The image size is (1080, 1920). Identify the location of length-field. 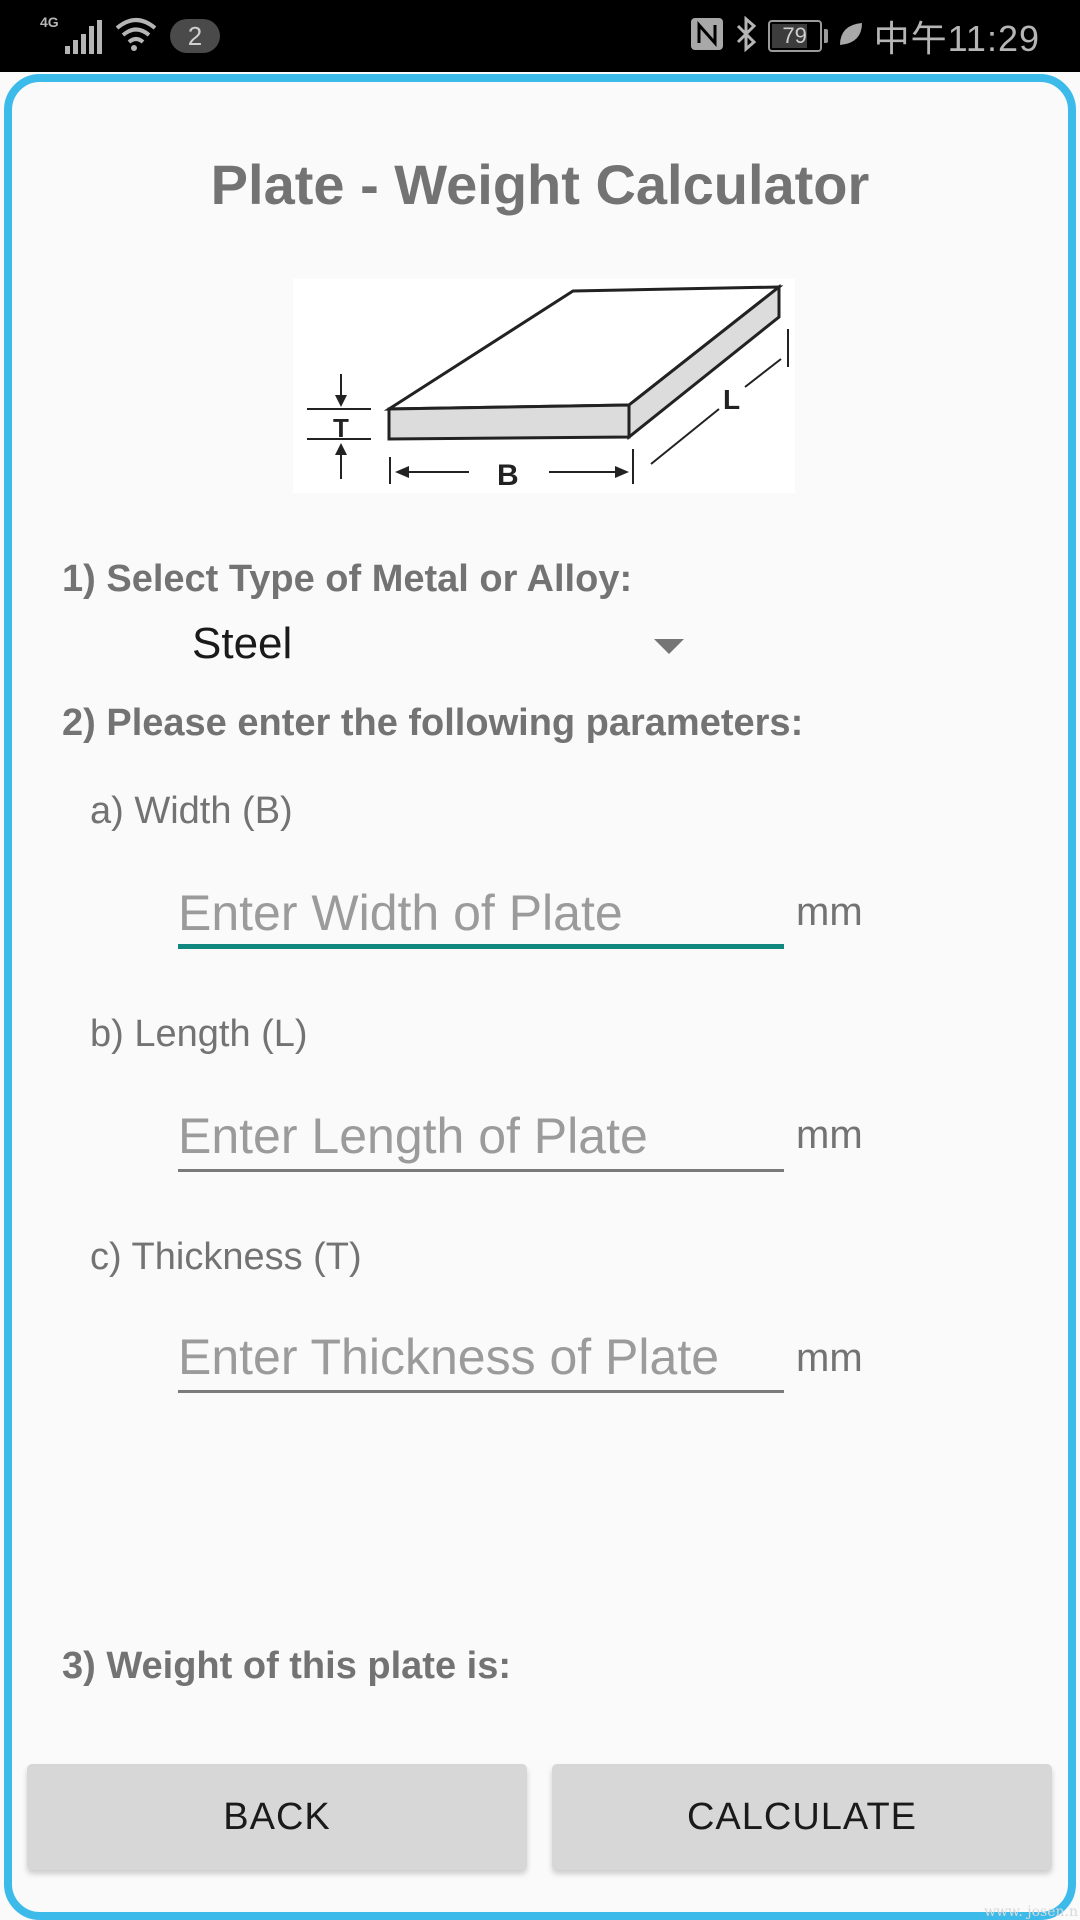
(481, 1139).